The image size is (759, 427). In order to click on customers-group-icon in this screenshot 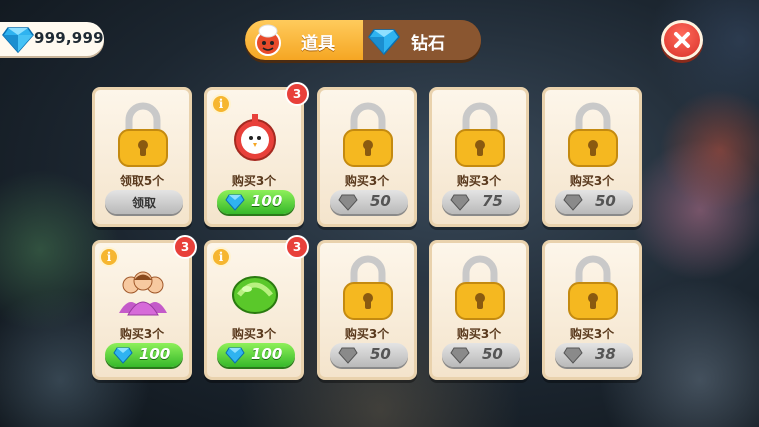, I will do `click(143, 293)`.